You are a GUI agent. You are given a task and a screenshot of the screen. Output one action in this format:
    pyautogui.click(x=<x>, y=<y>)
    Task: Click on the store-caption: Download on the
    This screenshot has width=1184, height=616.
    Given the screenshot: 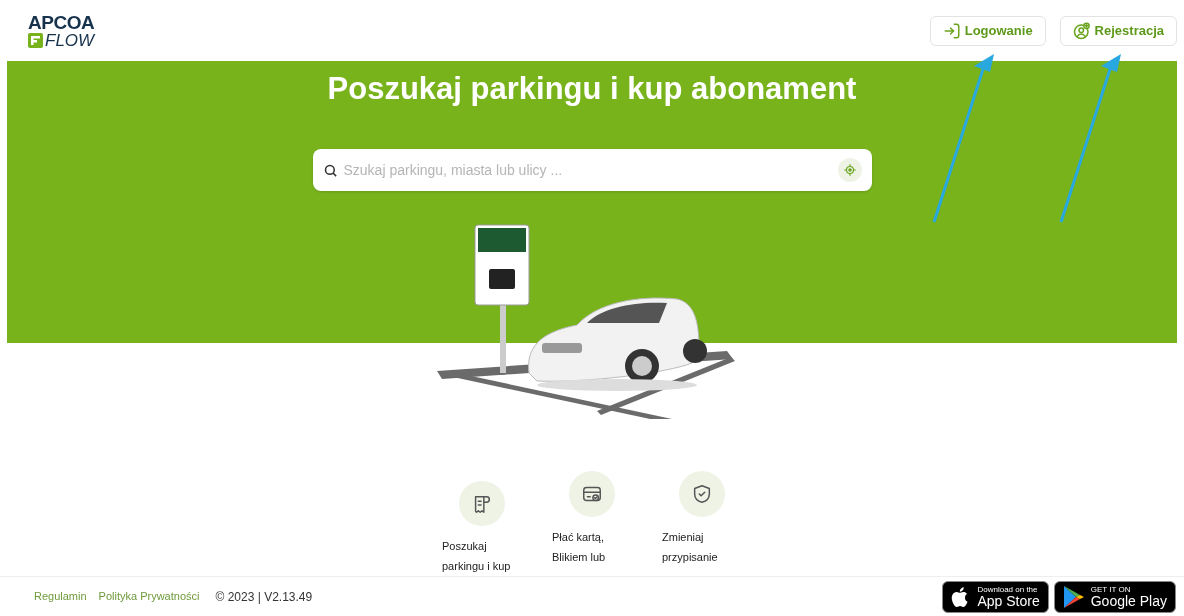 What is the action you would take?
    pyautogui.click(x=1008, y=589)
    